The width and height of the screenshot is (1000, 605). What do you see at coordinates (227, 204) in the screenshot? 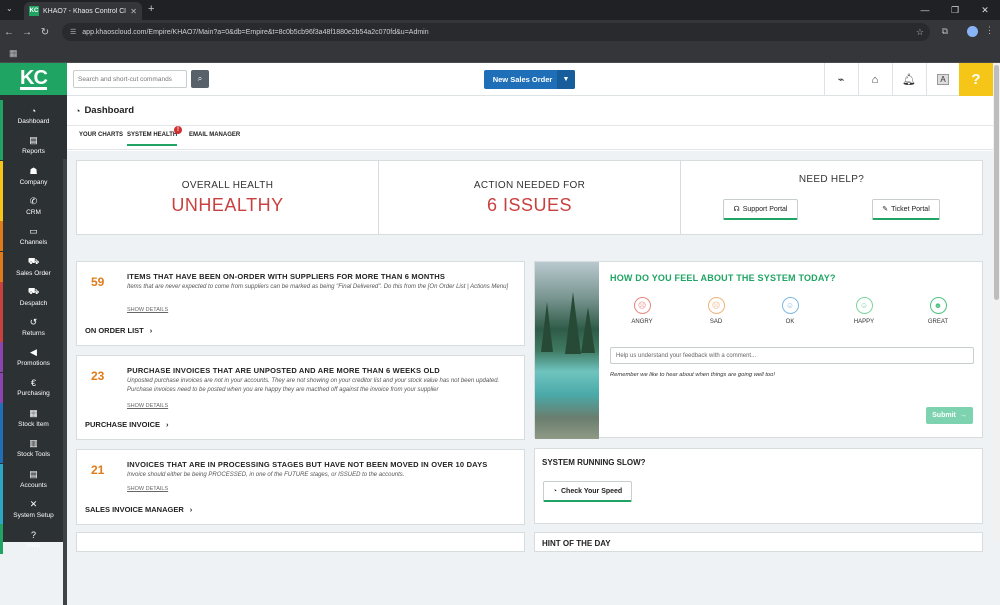
I see `overall-health-value: UNHEALTHY` at bounding box center [227, 204].